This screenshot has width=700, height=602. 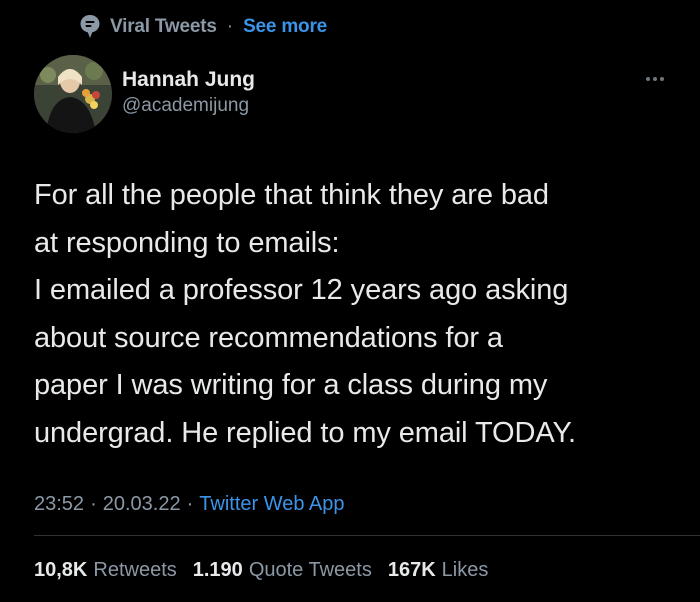 What do you see at coordinates (268, 337) in the screenshot?
I see `tweet-line: about source recommendations for a` at bounding box center [268, 337].